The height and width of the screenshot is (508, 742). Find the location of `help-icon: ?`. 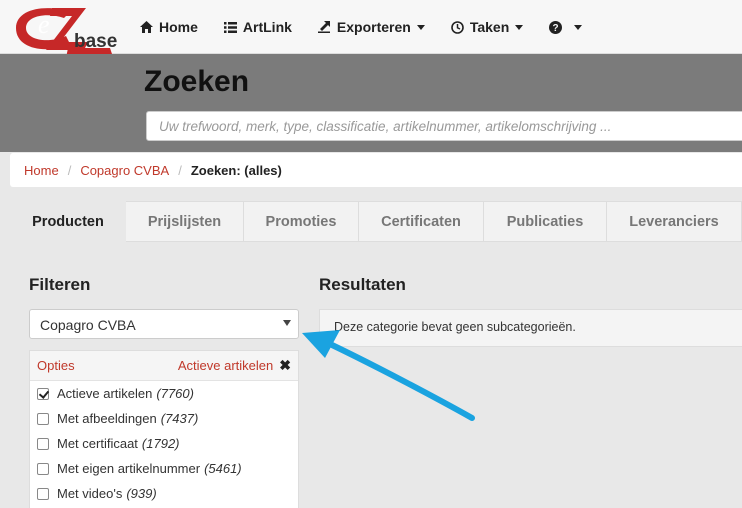

help-icon: ? is located at coordinates (556, 27).